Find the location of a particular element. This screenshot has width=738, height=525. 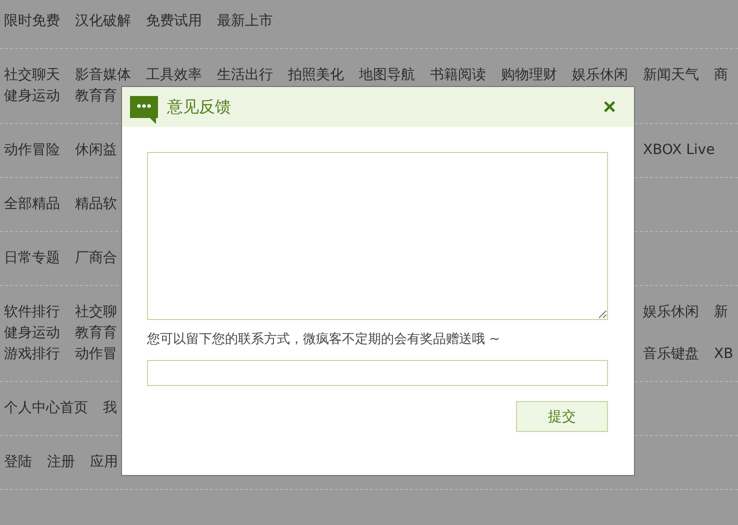

contact-field is located at coordinates (377, 373).